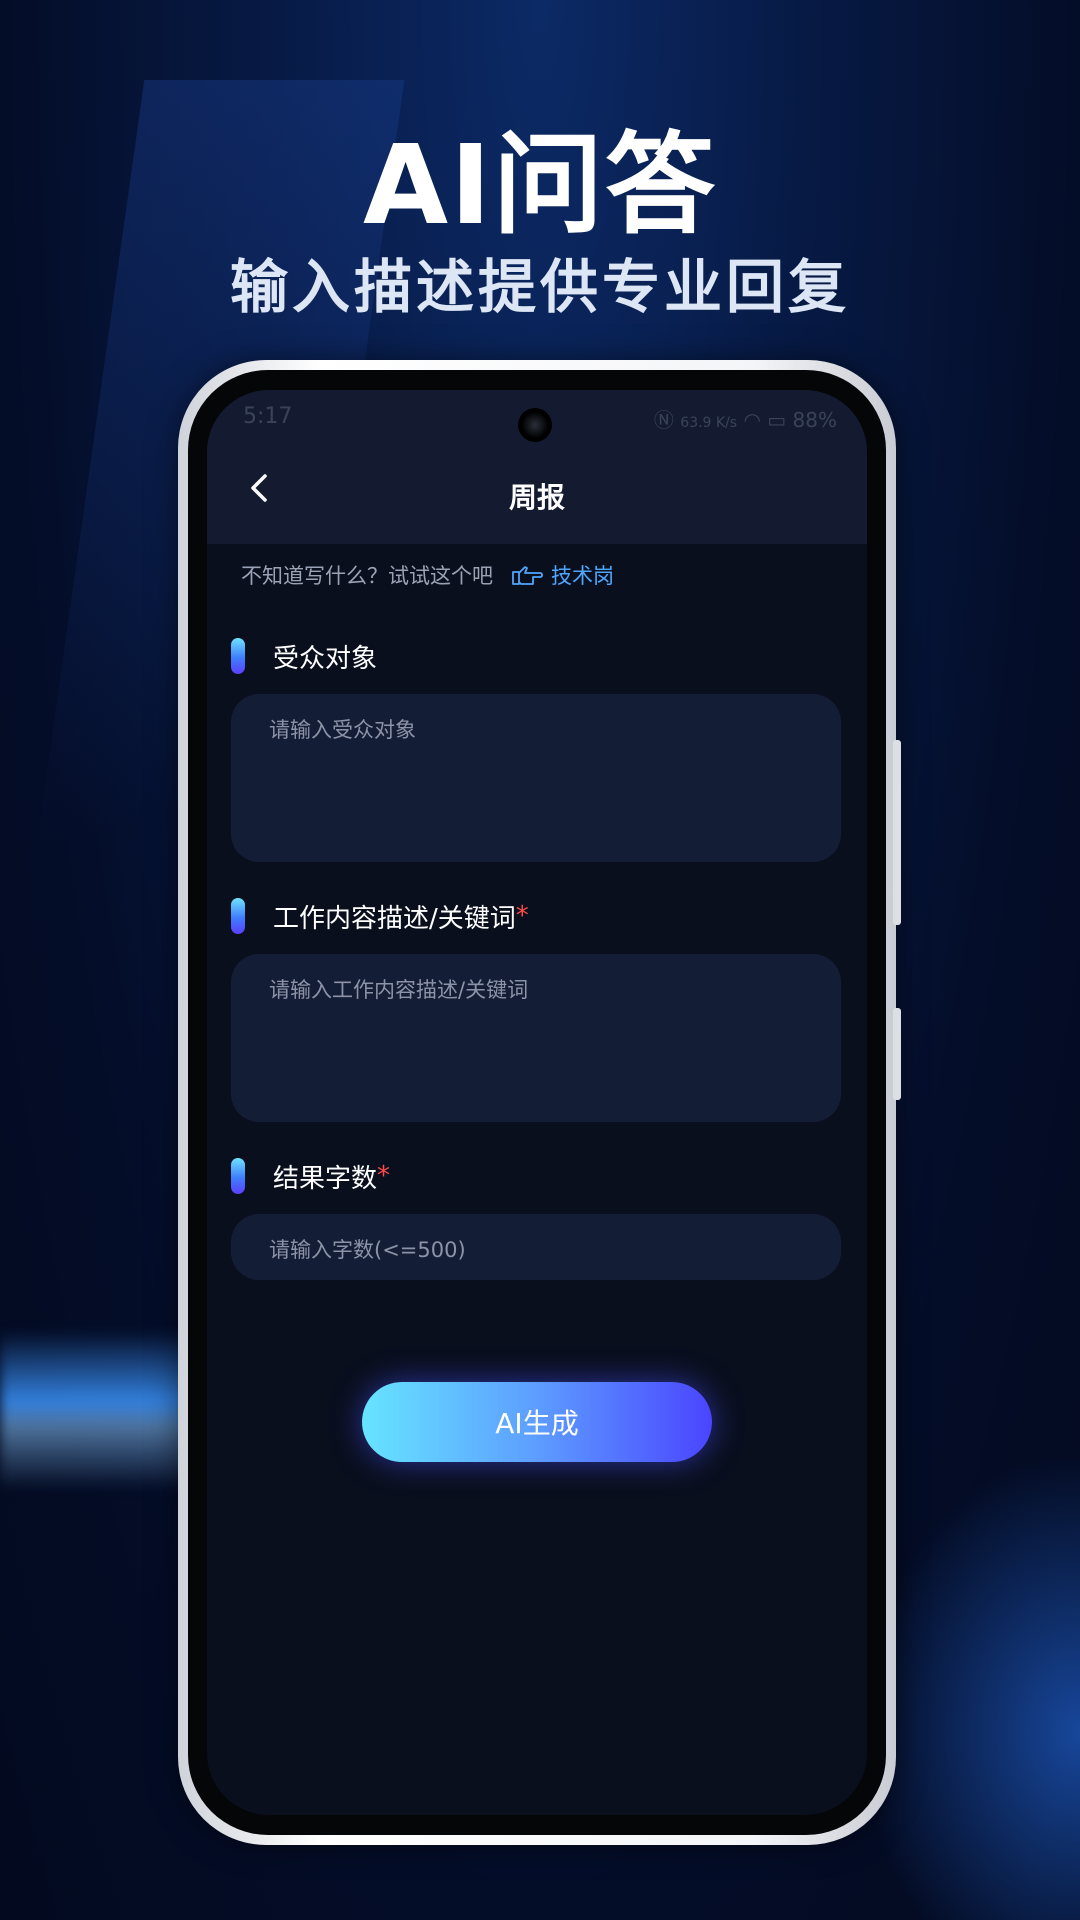 Image resolution: width=1080 pixels, height=1920 pixels. I want to click on wifi-icon: ◠, so click(752, 420).